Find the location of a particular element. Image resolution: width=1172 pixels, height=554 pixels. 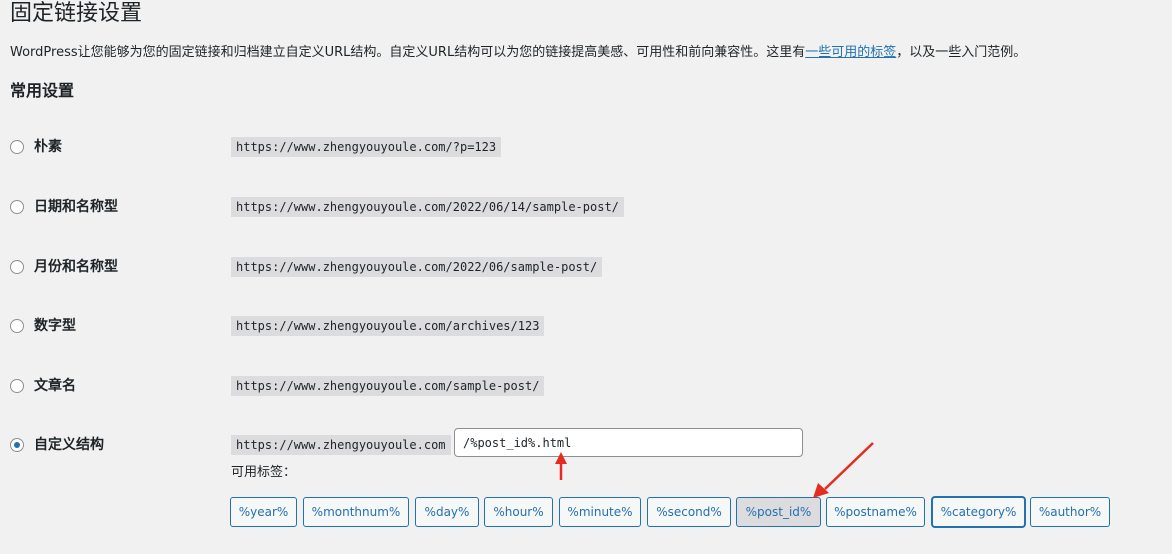

option-label-numeric: 数字型 is located at coordinates (55, 326).